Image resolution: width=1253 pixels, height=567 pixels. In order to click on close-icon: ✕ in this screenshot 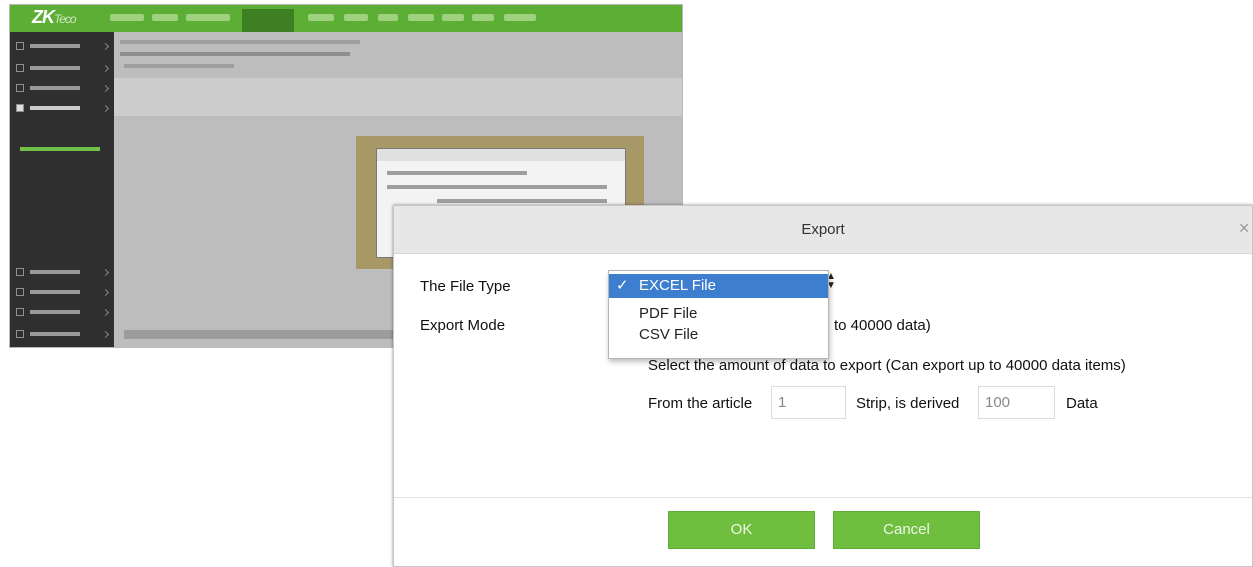, I will do `click(1244, 228)`.